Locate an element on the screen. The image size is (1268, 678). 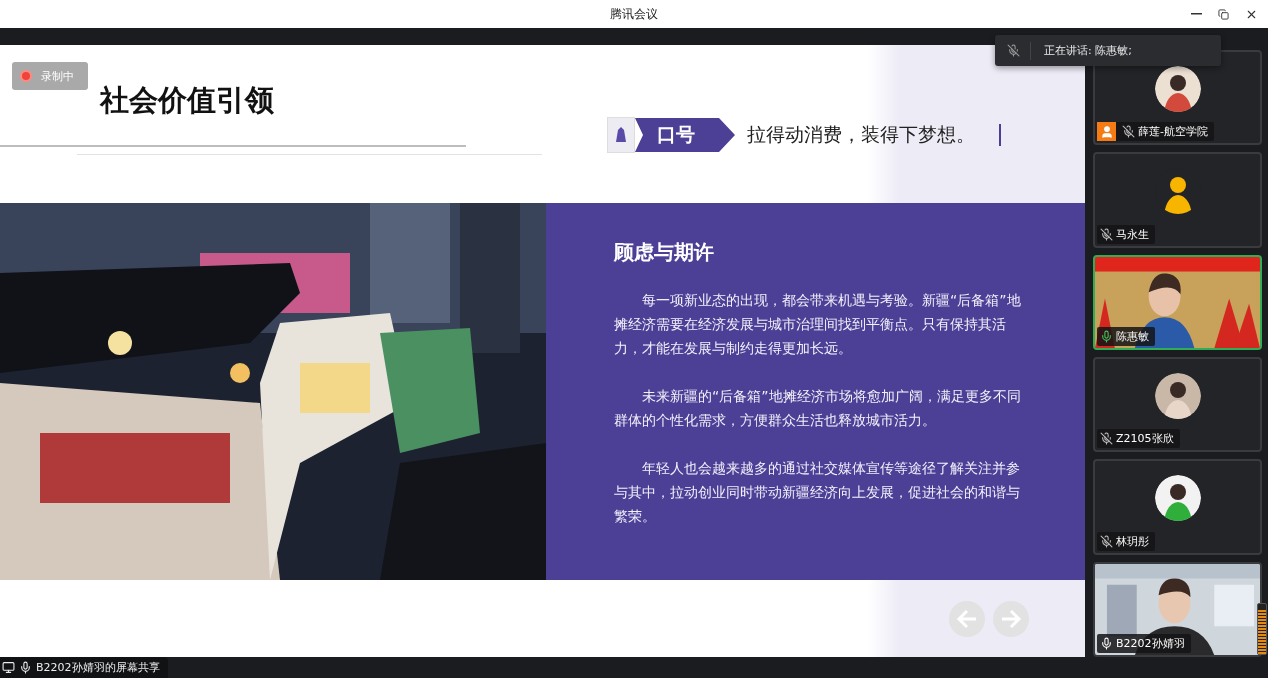
panel-paragraph: 每一项新业态的出现，都会带来机遇与考验。新疆“后备箱”地摊经济需要在经济发展与城市治理间找到平衡点。只有保持其活力，才能在发展与制约走得更加长远。 is located at coordinates (818, 324).